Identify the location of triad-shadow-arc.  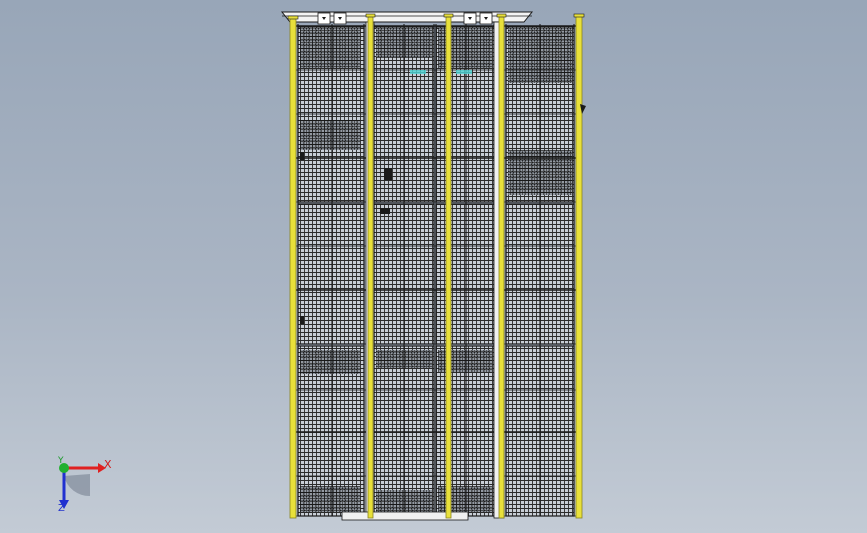
(77, 485).